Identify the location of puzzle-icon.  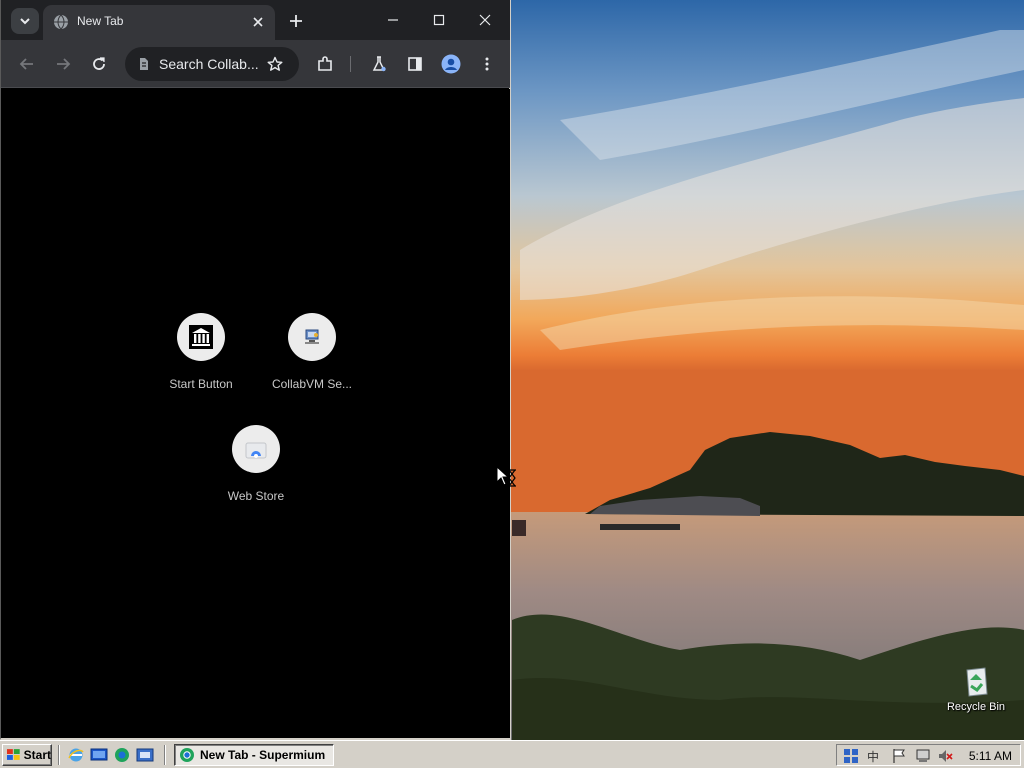
(325, 63).